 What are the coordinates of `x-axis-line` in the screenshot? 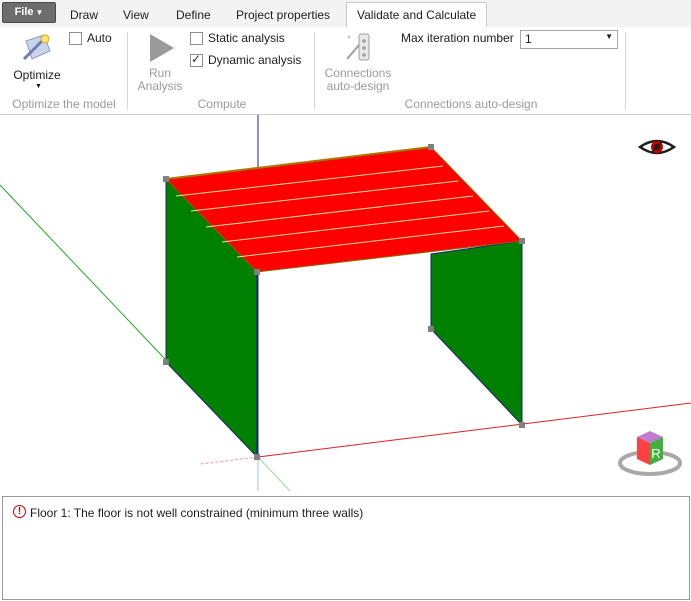 It's located at (474, 430).